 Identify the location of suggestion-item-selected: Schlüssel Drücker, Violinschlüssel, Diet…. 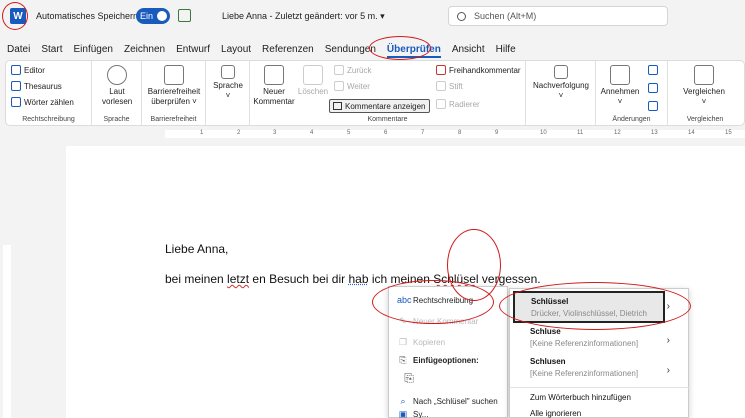
(589, 307).